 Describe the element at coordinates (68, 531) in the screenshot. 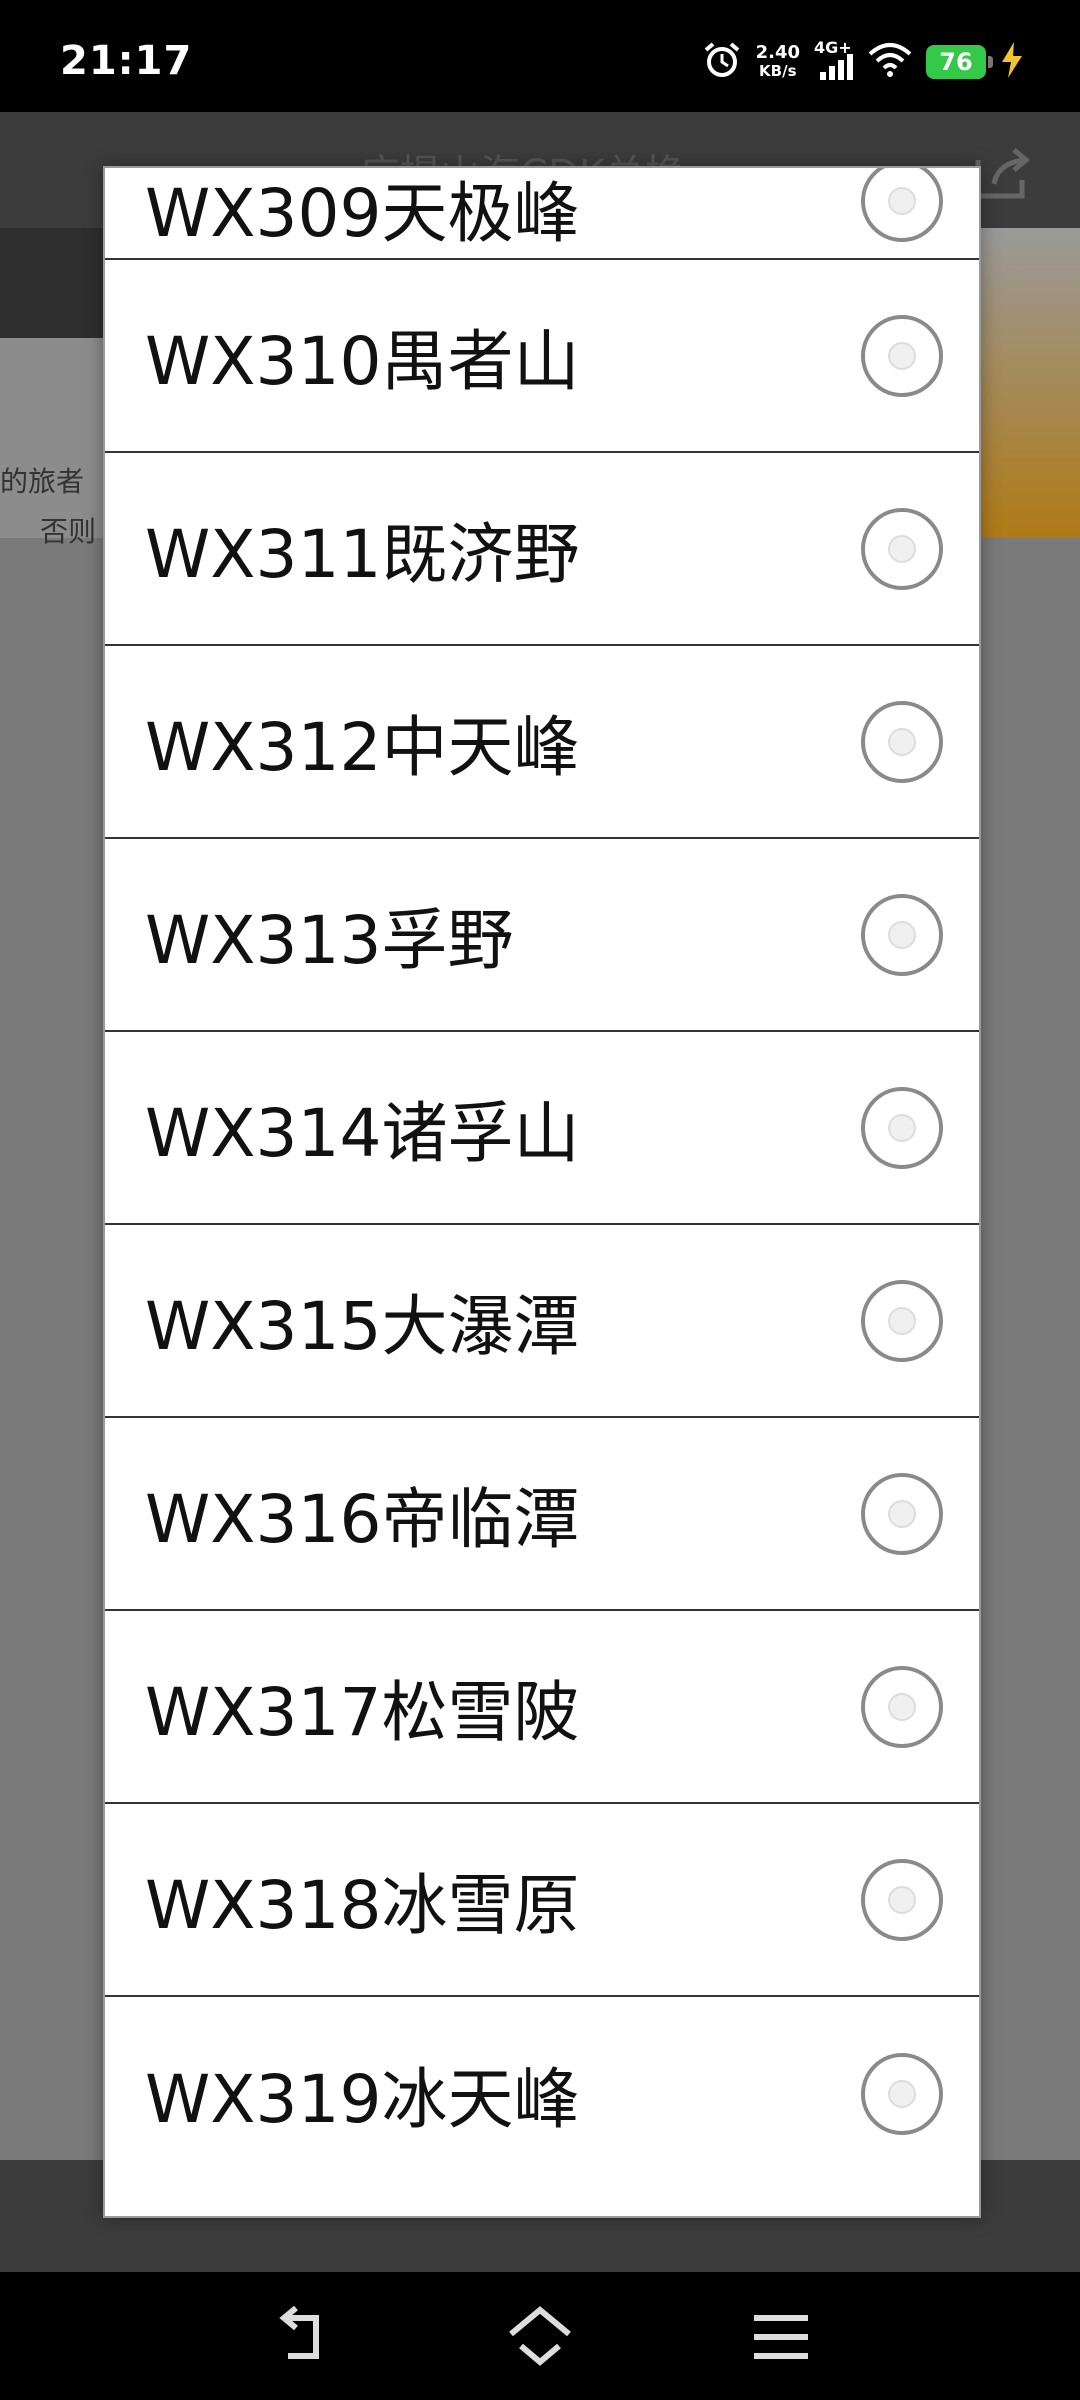

I see `banner-text: 否则` at that location.